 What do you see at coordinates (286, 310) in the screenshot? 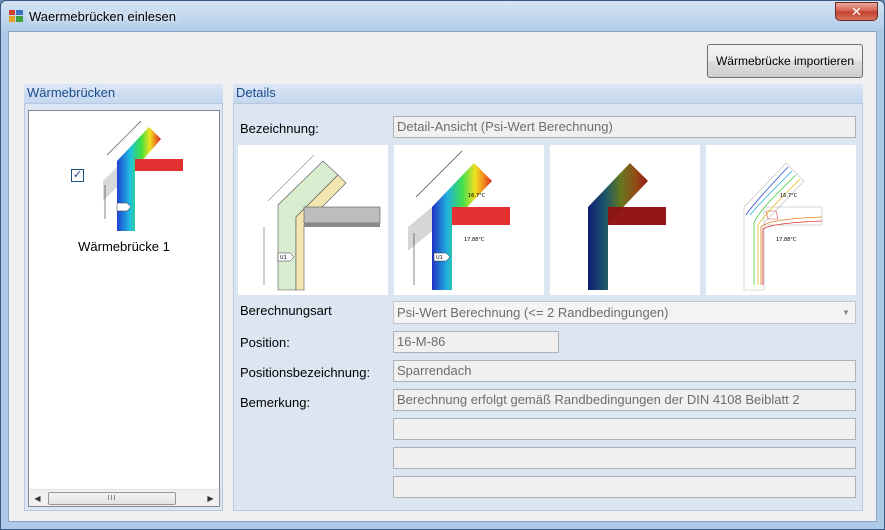
I see `berechnungsart-label: Berechnungsart` at bounding box center [286, 310].